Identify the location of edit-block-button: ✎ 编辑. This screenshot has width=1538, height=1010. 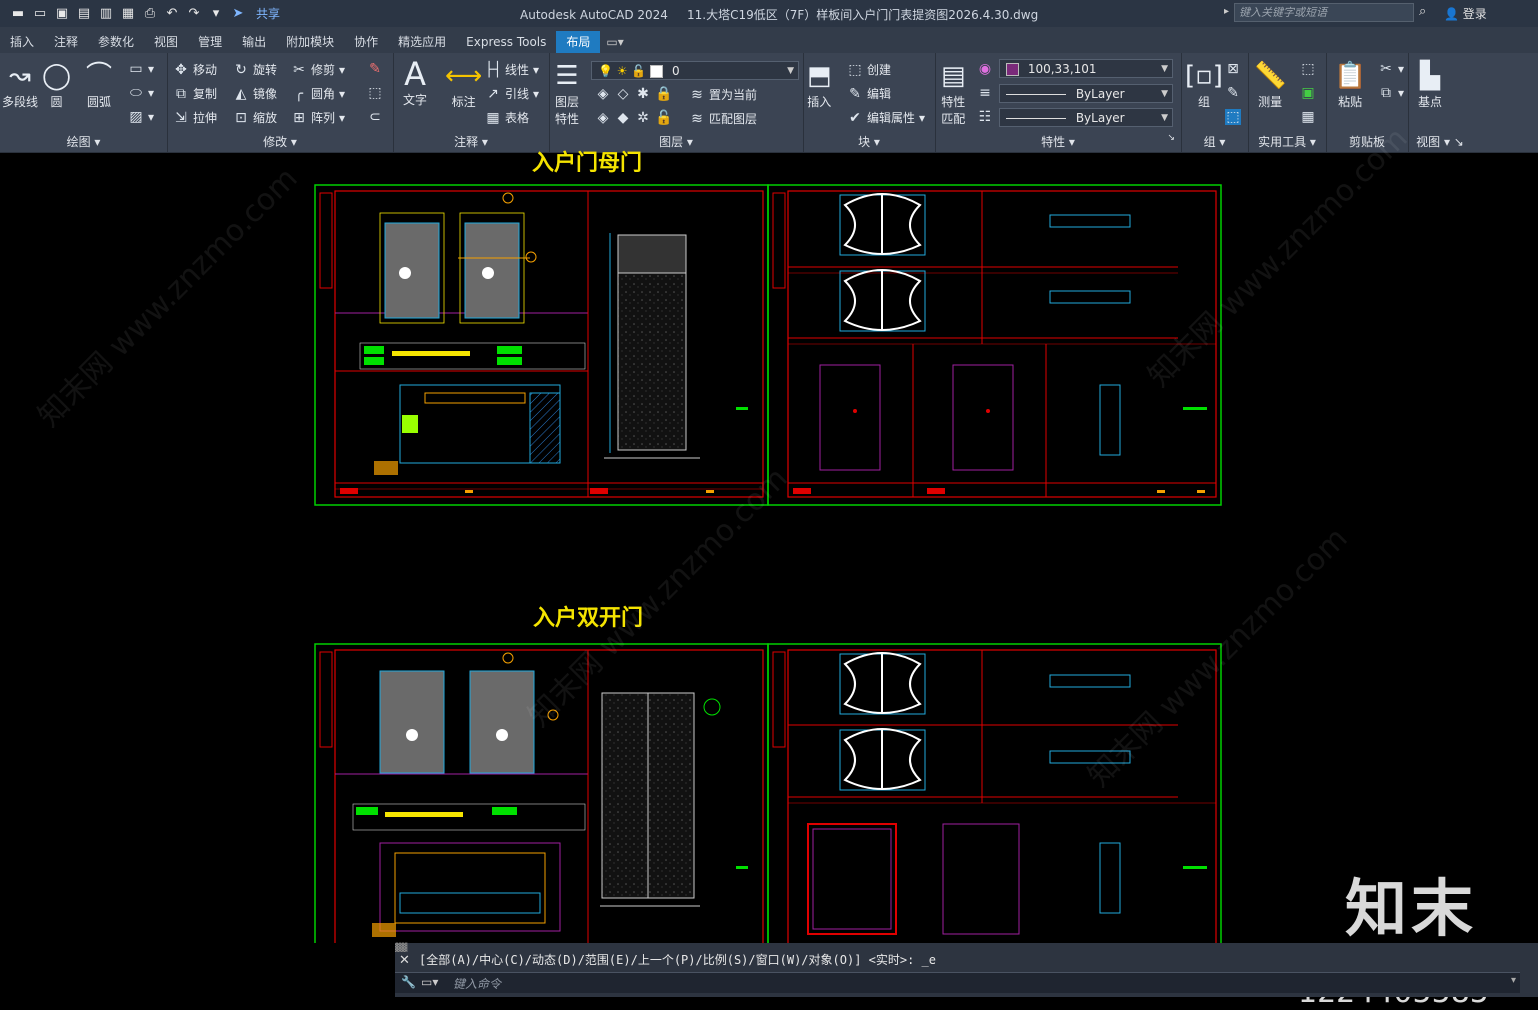
(869, 93).